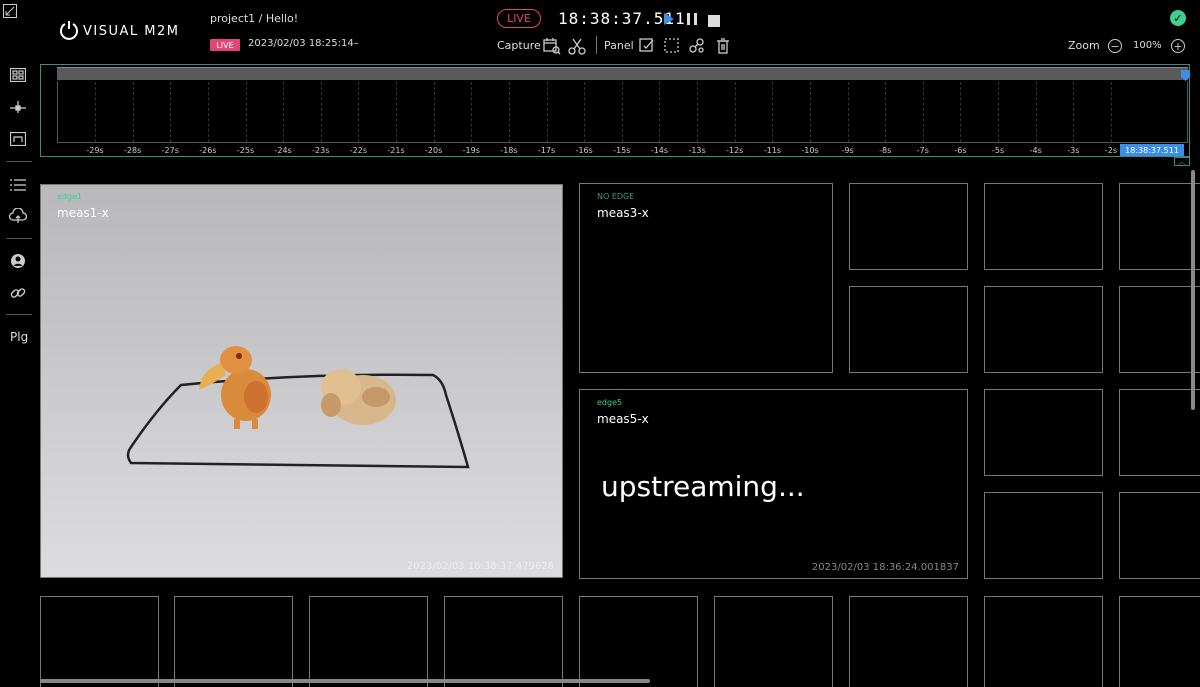 Image resolution: width=1200 pixels, height=687 pixels. I want to click on timeline-tick-label: -3s, so click(1073, 150).